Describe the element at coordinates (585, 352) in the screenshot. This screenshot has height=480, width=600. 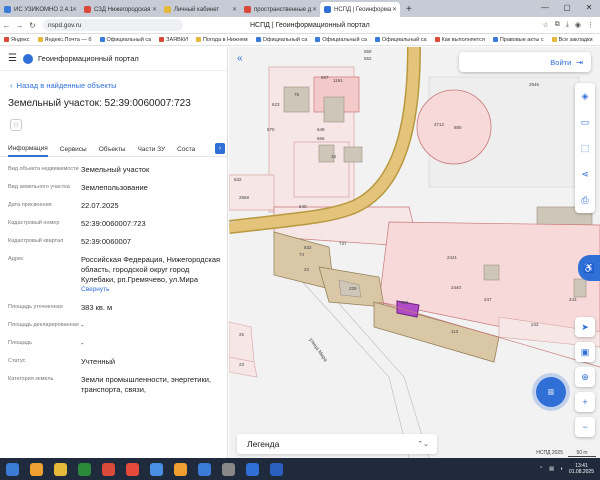
I see `image-icon: ▣` at that location.